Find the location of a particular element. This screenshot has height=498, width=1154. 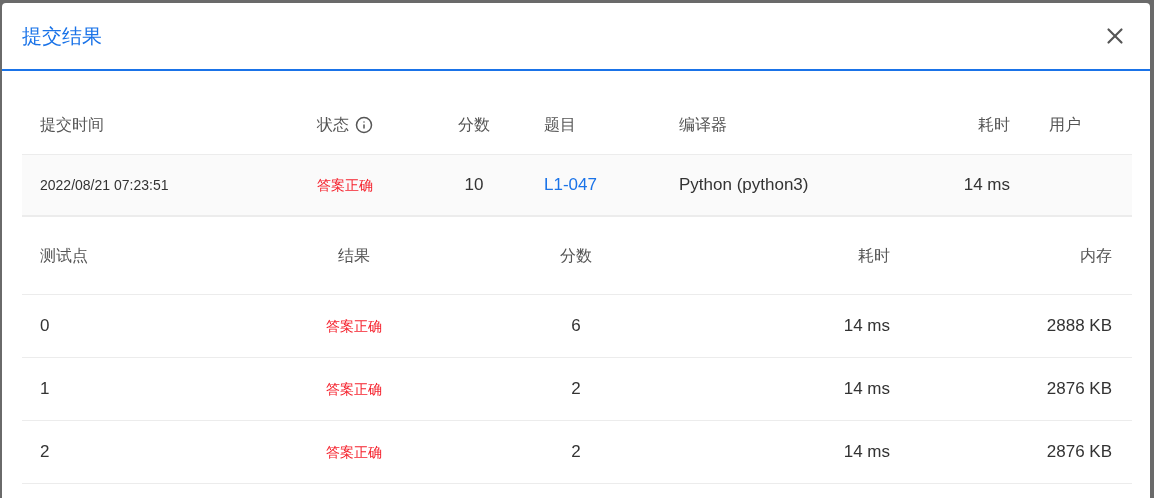

column-header: 编译器 is located at coordinates (703, 124).